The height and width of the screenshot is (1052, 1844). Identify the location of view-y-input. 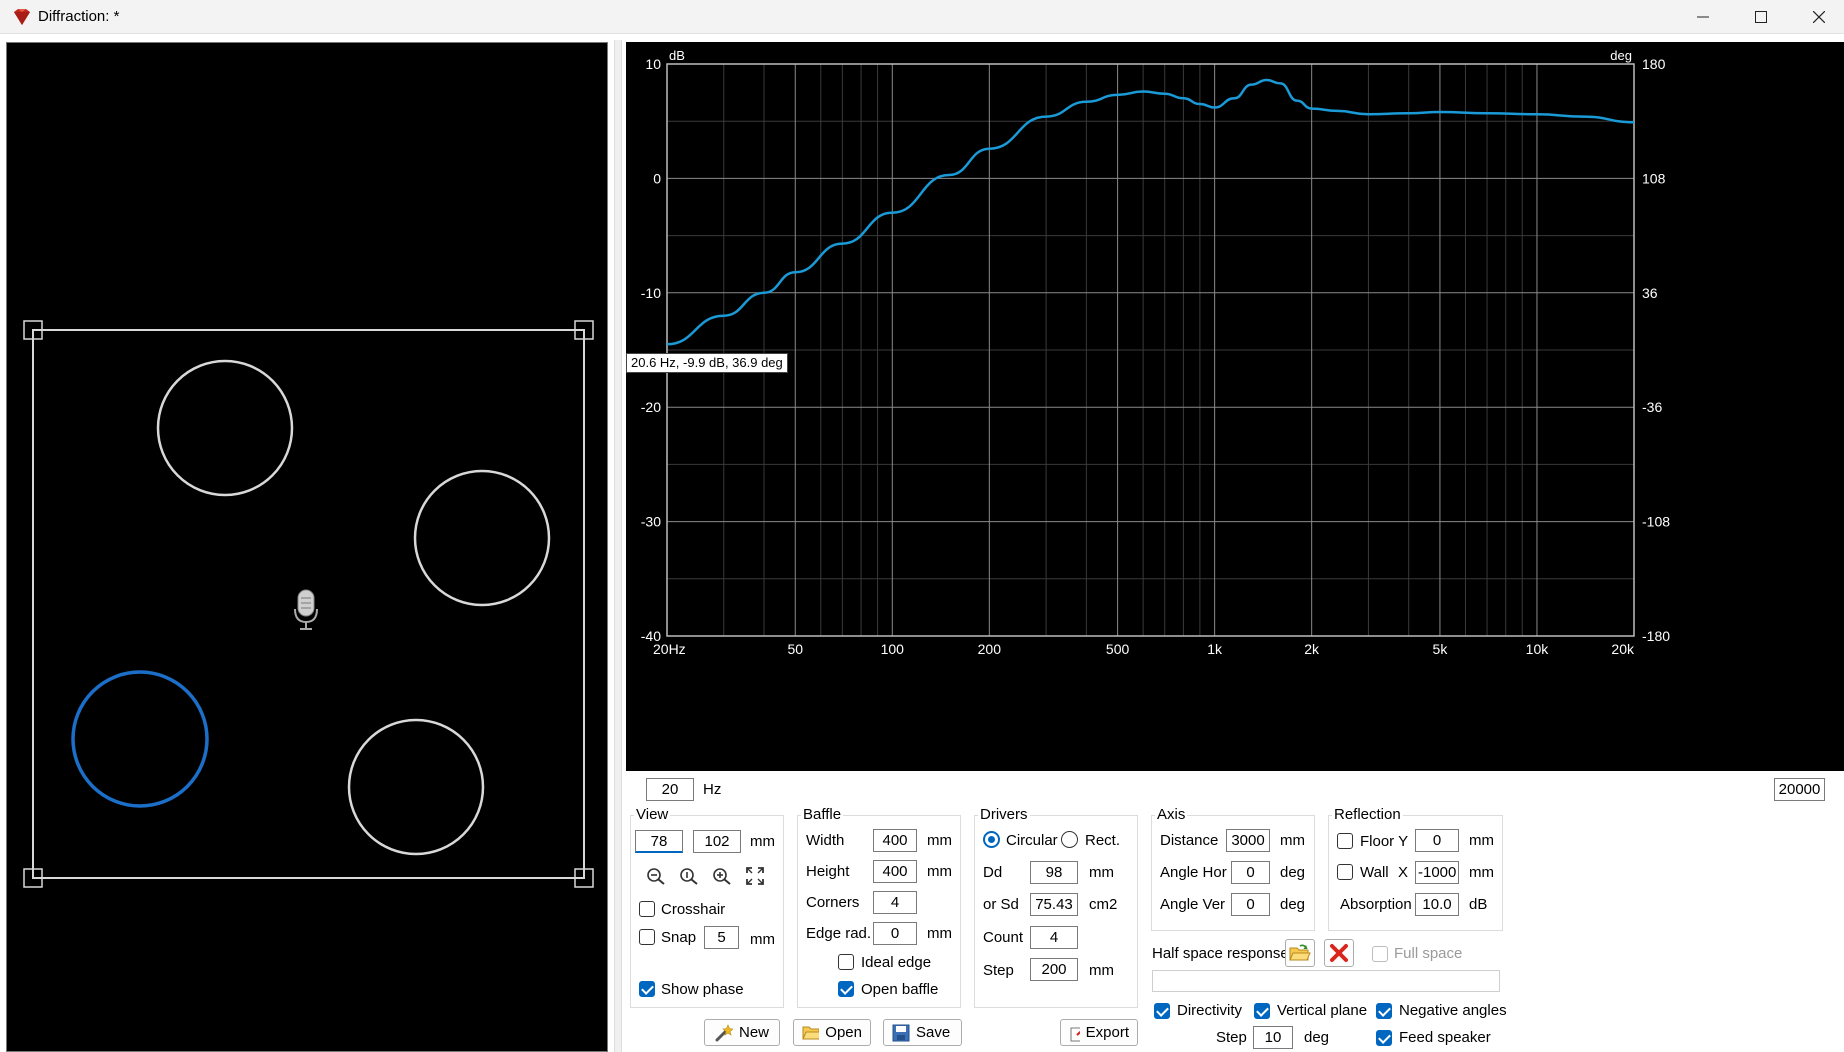
(717, 841).